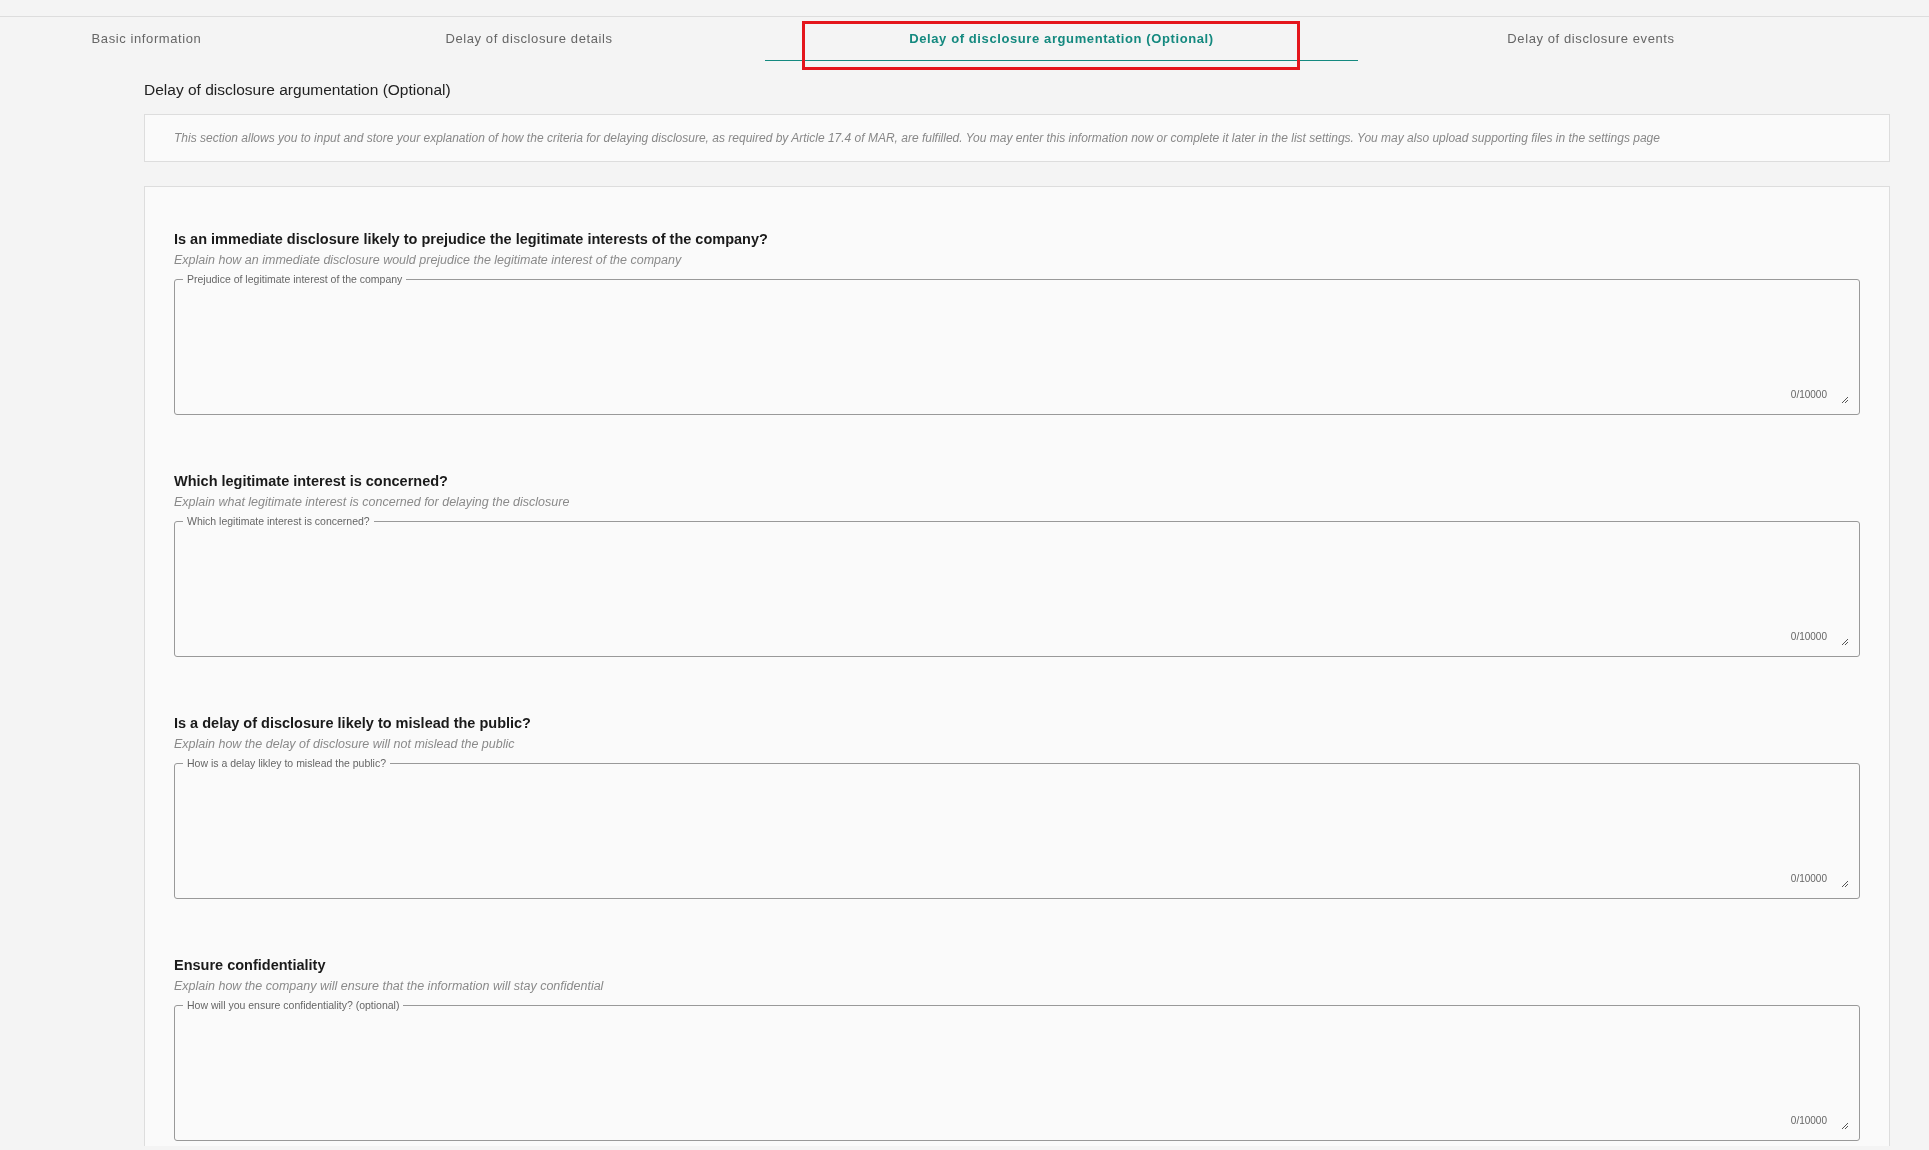 This screenshot has height=1150, width=1929. Describe the element at coordinates (293, 1005) in the screenshot. I see `field-label: How will you ensure confidentiality? (optional)` at that location.